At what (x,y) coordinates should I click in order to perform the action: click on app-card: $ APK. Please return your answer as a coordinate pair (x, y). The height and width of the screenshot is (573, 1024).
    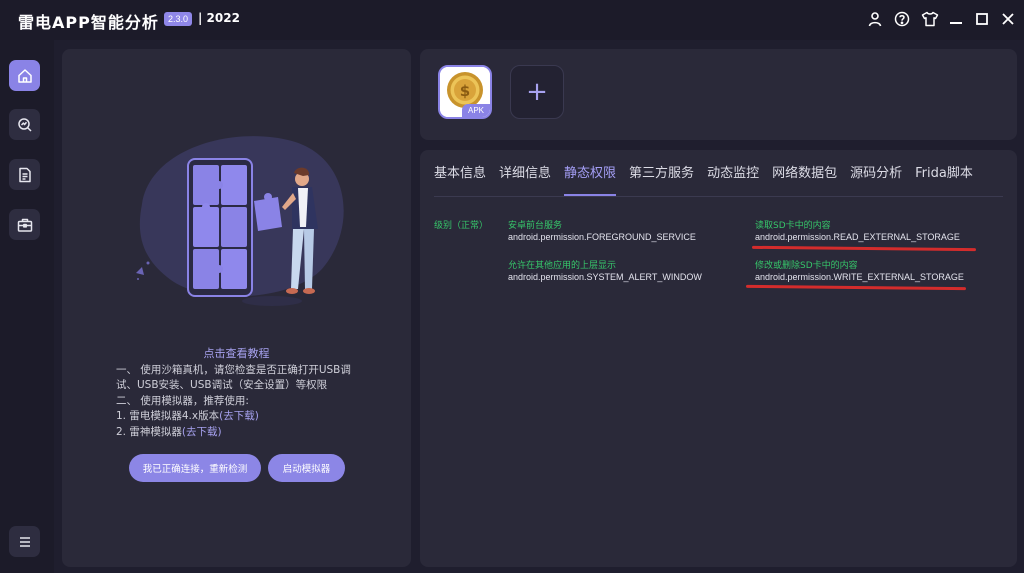
    Looking at the image, I should click on (465, 92).